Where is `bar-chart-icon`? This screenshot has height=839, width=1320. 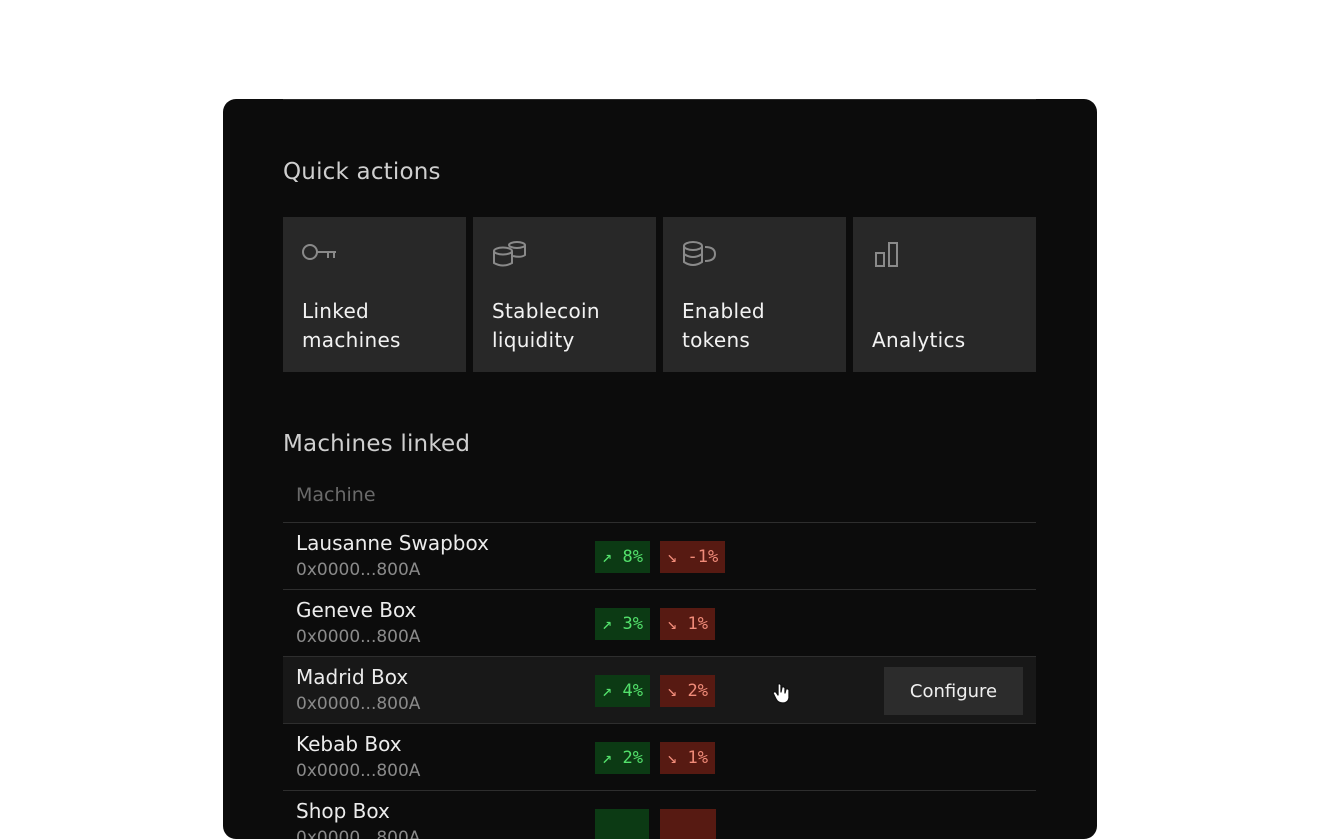 bar-chart-icon is located at coordinates (886, 254).